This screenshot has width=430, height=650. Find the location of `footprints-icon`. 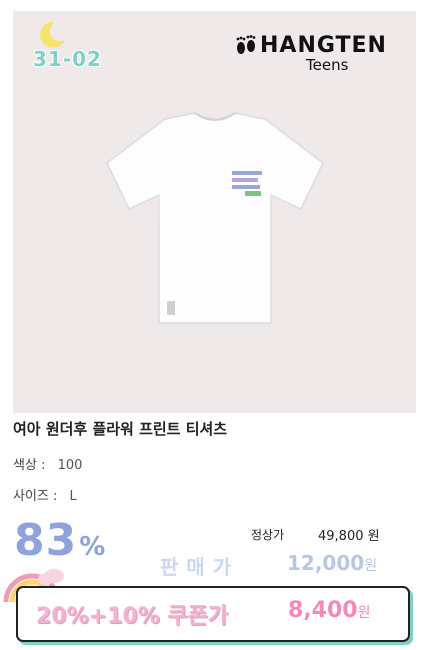

footprints-icon is located at coordinates (246, 44).